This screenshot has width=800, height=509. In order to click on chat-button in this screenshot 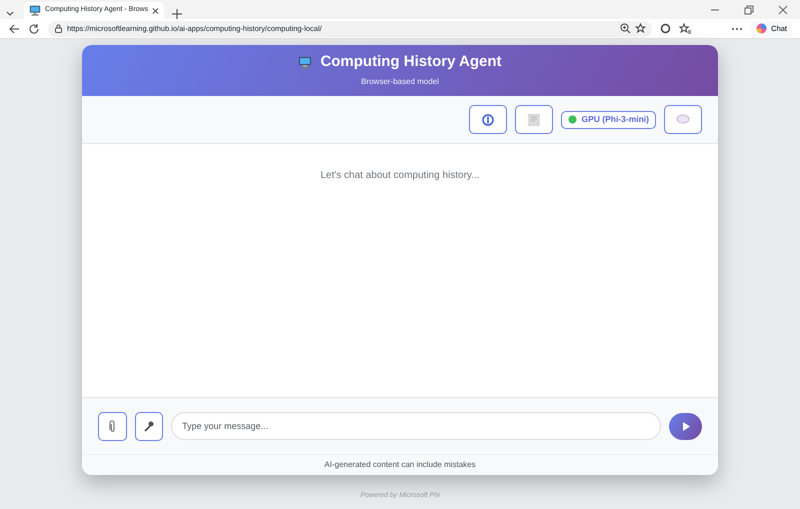, I will do `click(683, 119)`.